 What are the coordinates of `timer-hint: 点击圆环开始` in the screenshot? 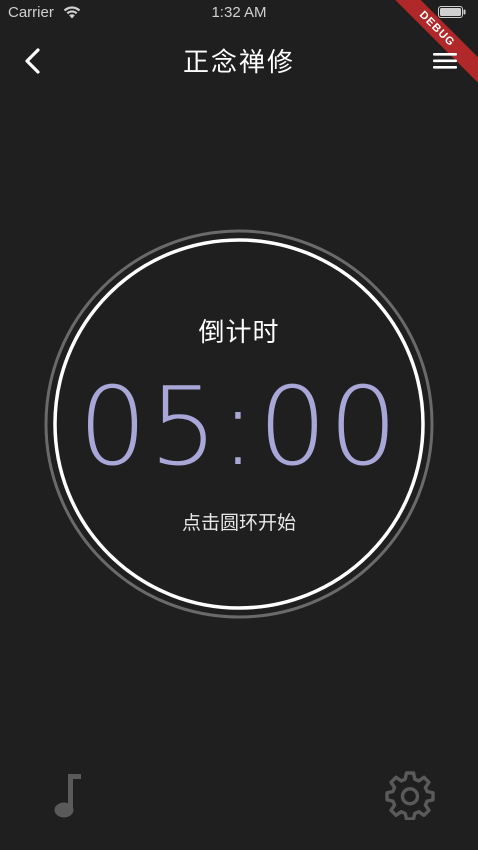 It's located at (238, 523).